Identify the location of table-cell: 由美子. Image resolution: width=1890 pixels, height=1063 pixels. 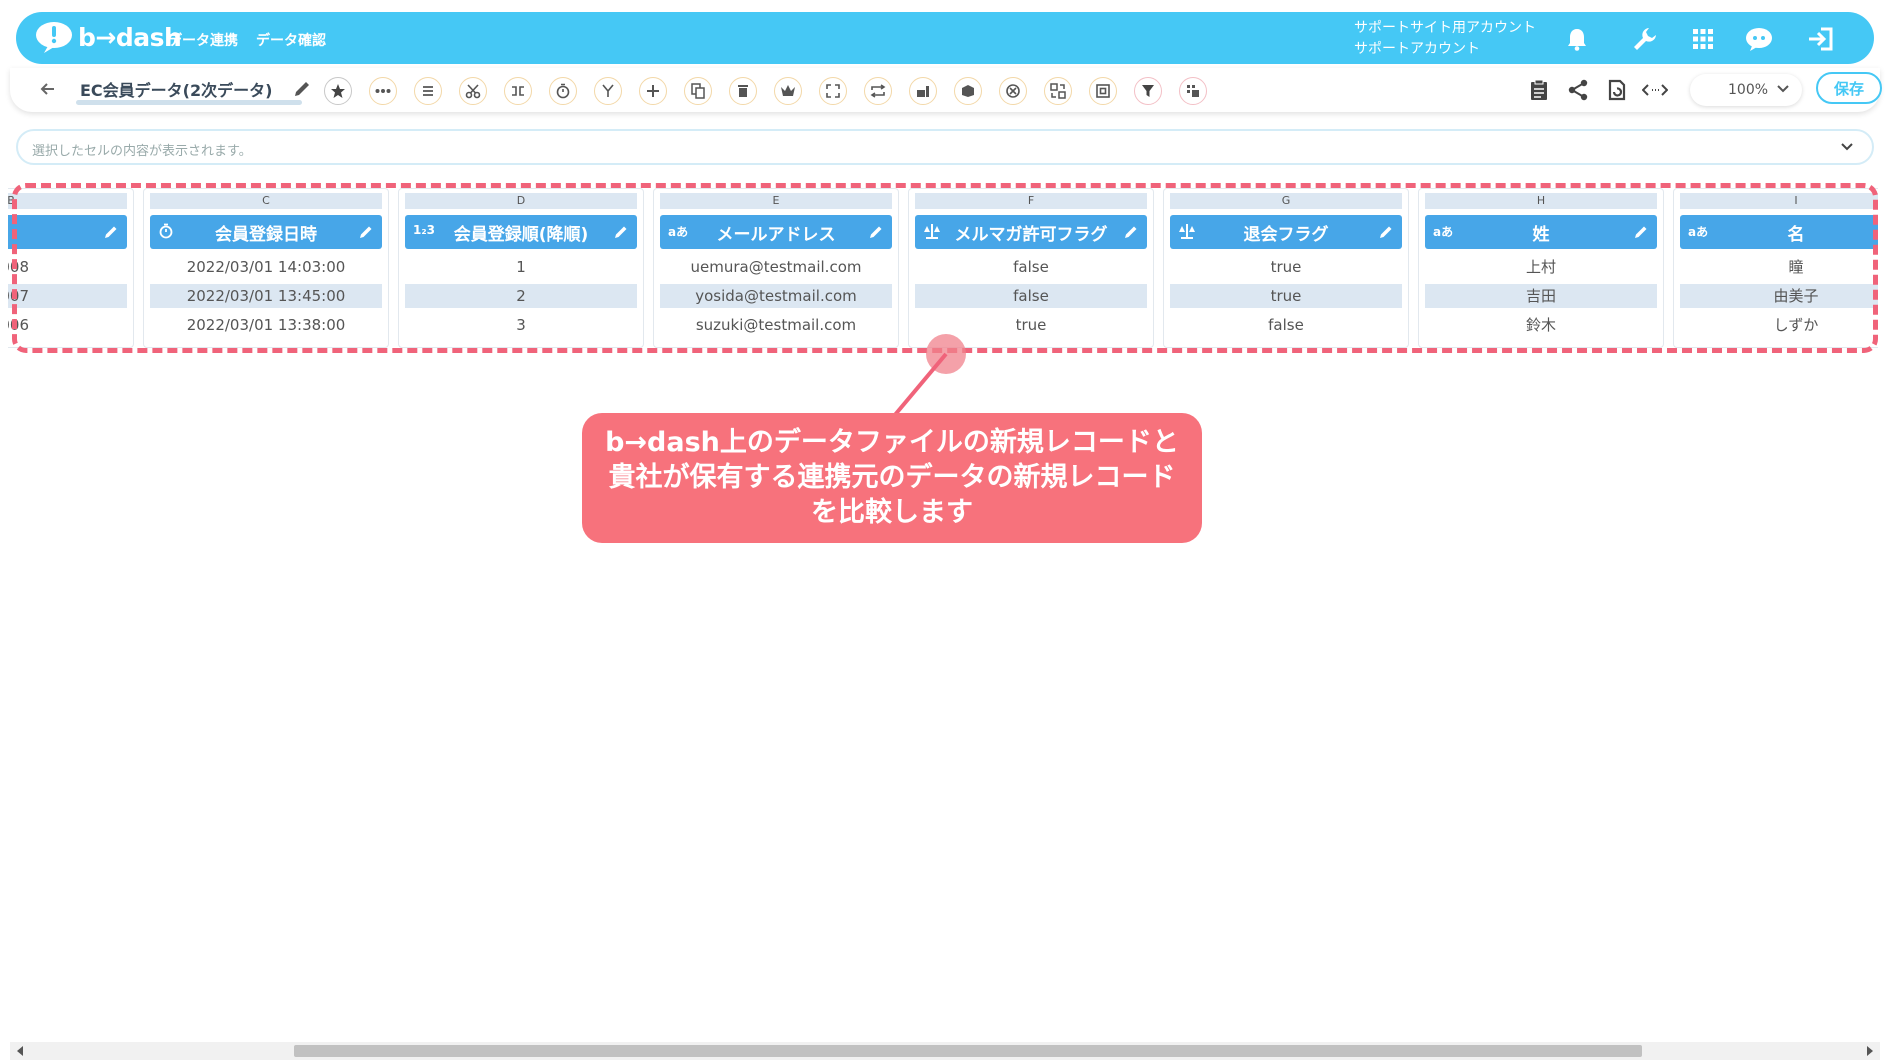
(1779, 296).